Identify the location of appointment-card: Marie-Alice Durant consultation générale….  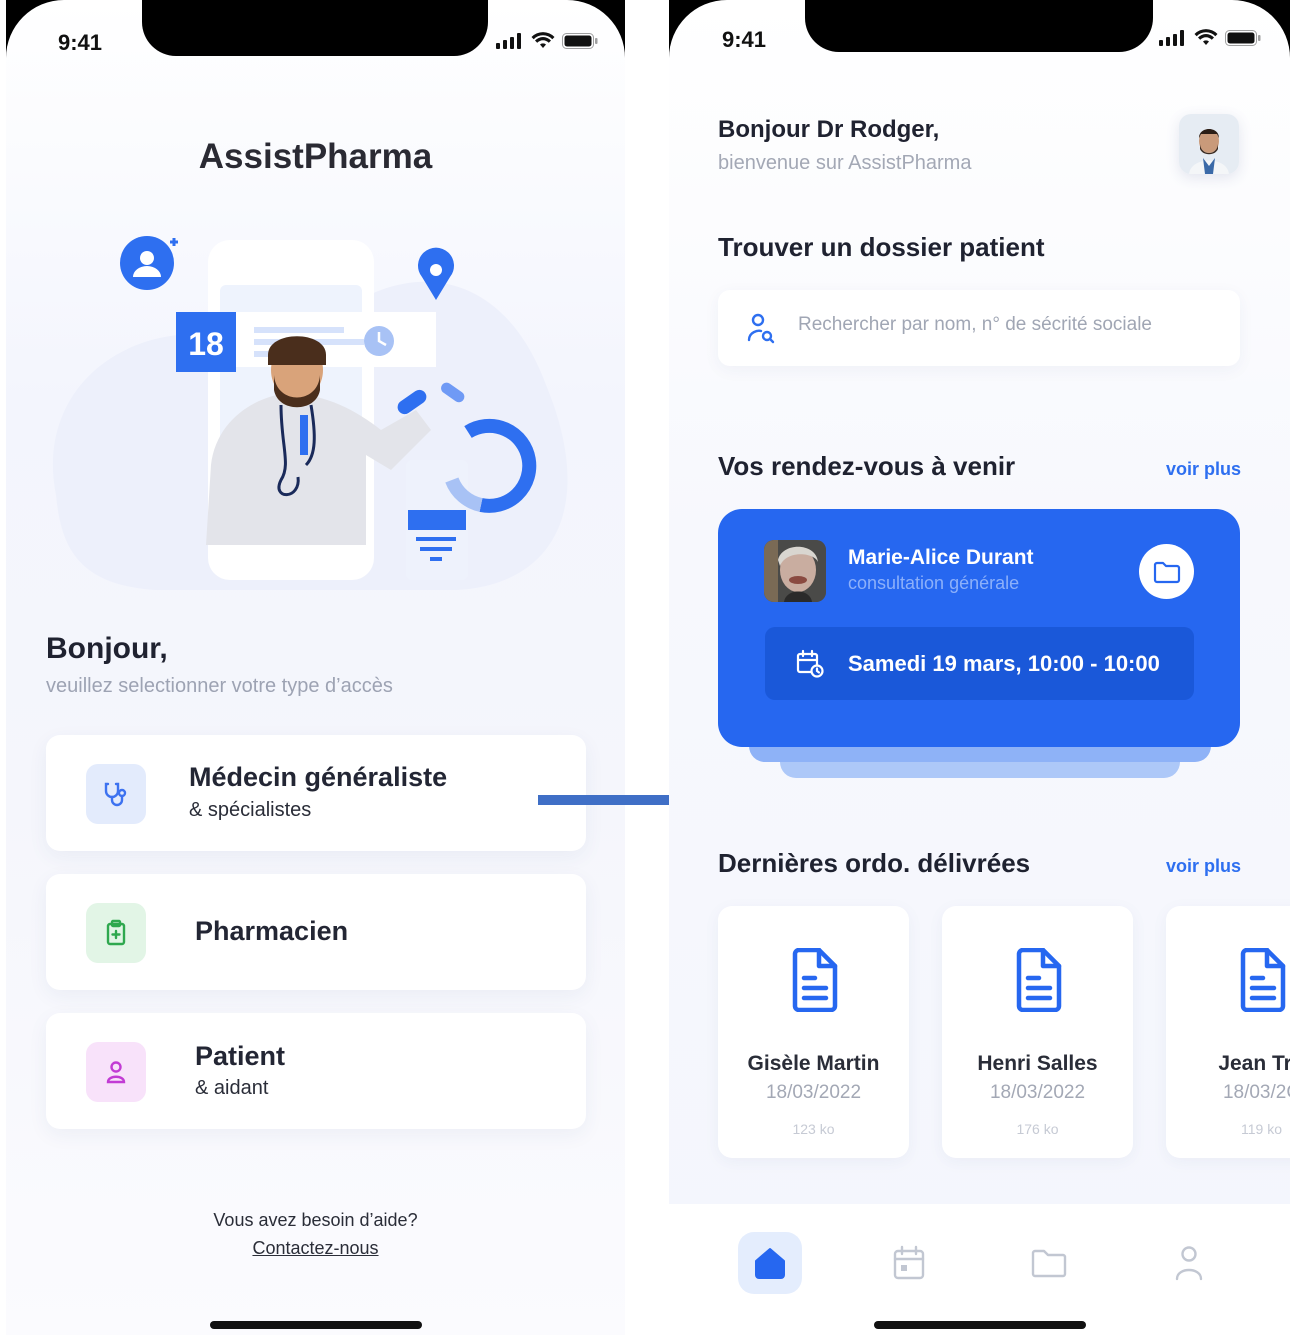
(979, 628).